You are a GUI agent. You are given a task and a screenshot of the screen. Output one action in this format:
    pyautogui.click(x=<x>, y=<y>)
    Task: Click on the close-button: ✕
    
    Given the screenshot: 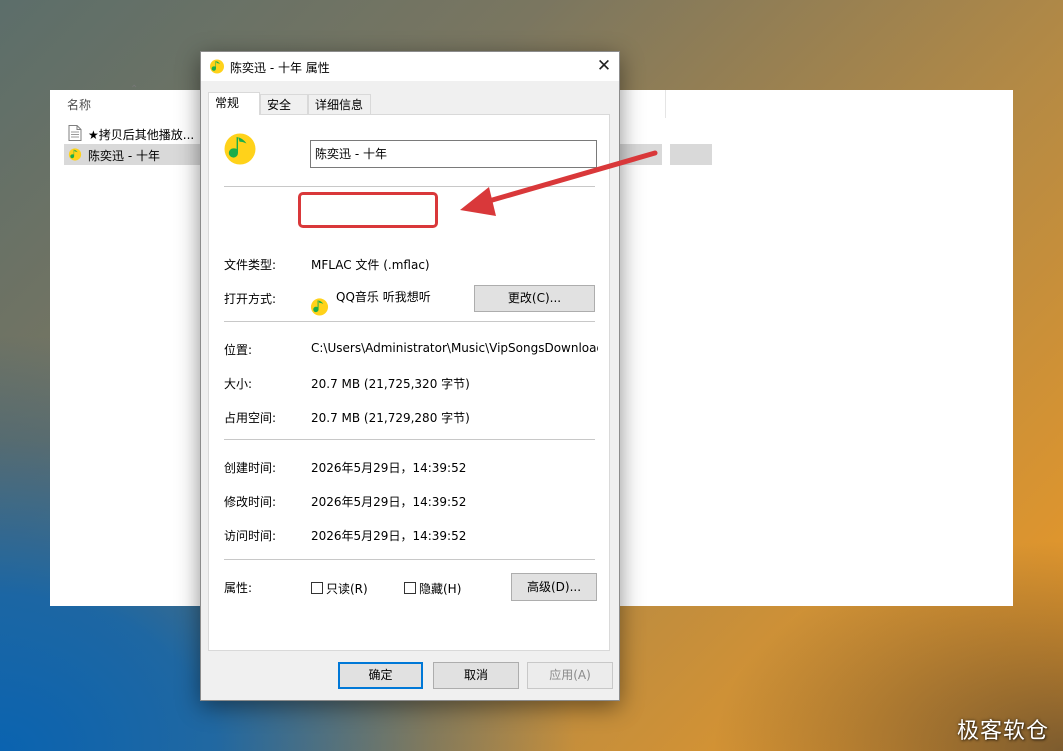 What is the action you would take?
    pyautogui.click(x=604, y=66)
    